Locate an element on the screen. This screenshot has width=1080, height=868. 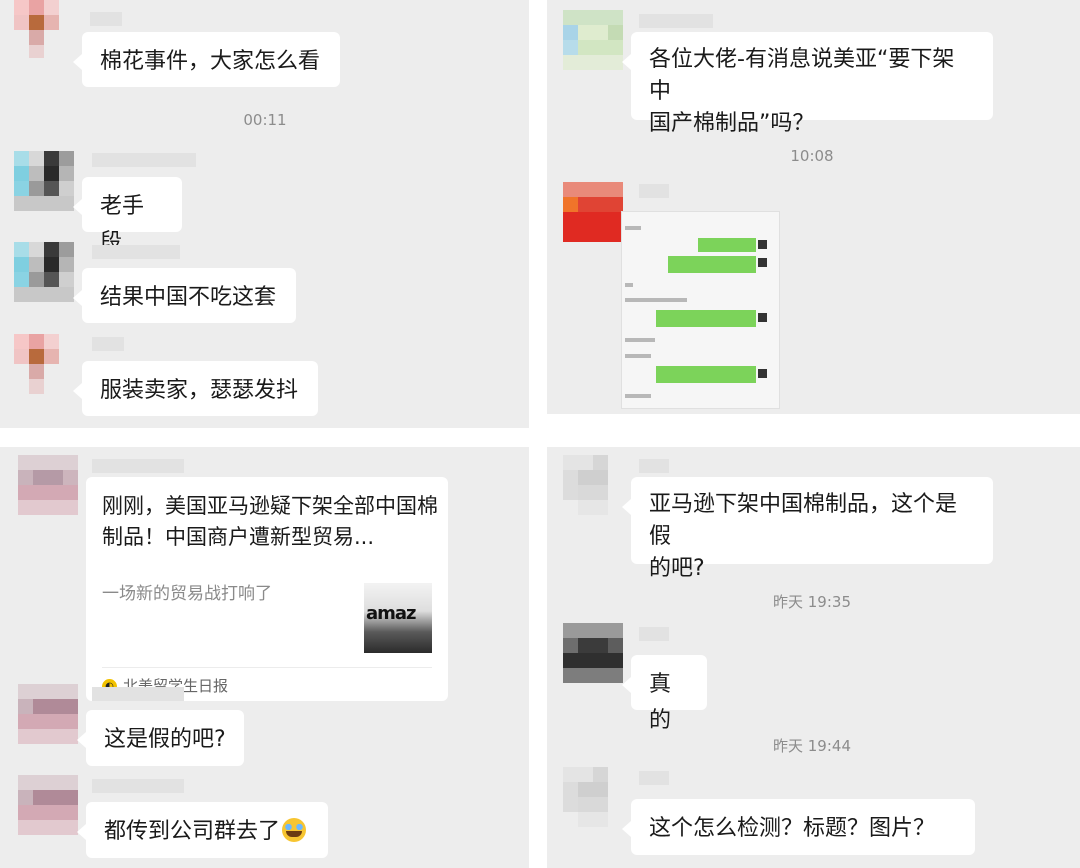
message-bubble: 都传到公司群去了 is located at coordinates (202, 830).